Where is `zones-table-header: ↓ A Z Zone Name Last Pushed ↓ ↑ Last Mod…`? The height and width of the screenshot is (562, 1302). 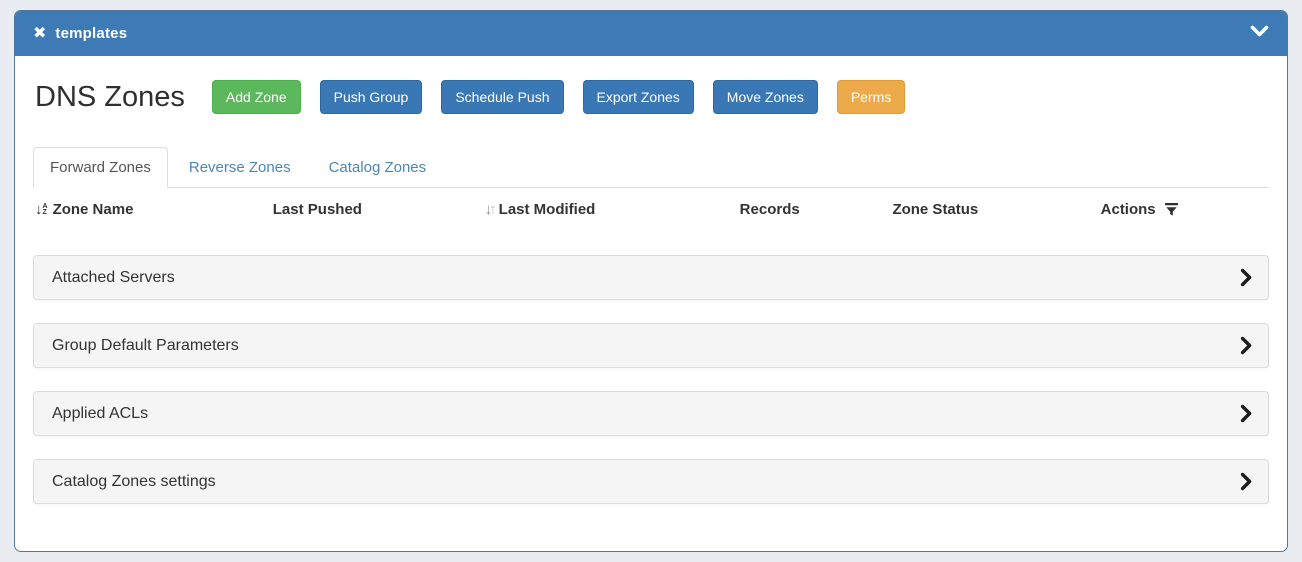
zones-table-header: ↓ A Z Zone Name Last Pushed ↓ ↑ Last Mod… is located at coordinates (651, 208).